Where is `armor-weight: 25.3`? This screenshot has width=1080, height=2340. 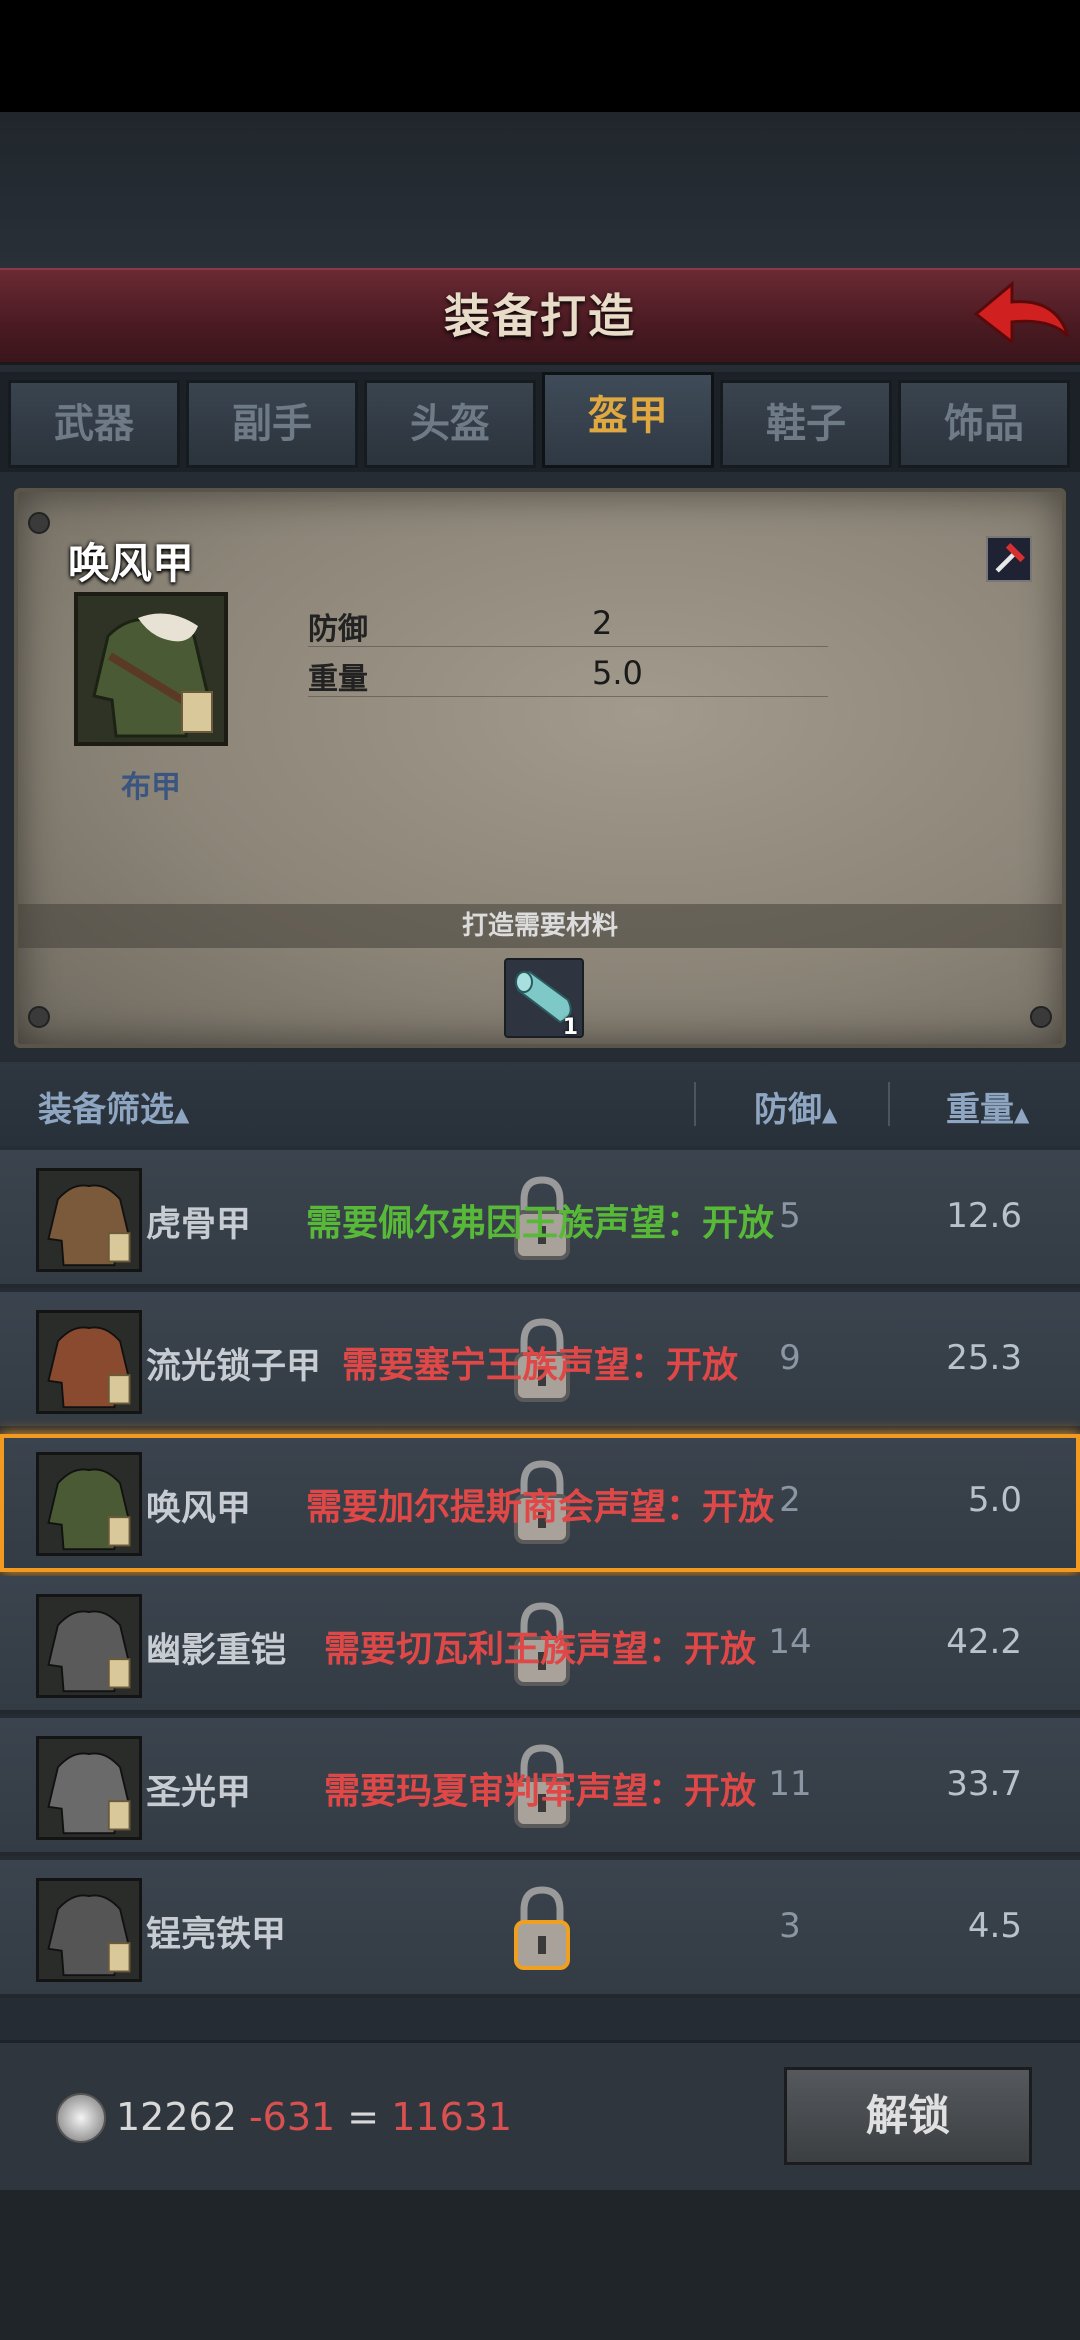 armor-weight: 25.3 is located at coordinates (984, 1358).